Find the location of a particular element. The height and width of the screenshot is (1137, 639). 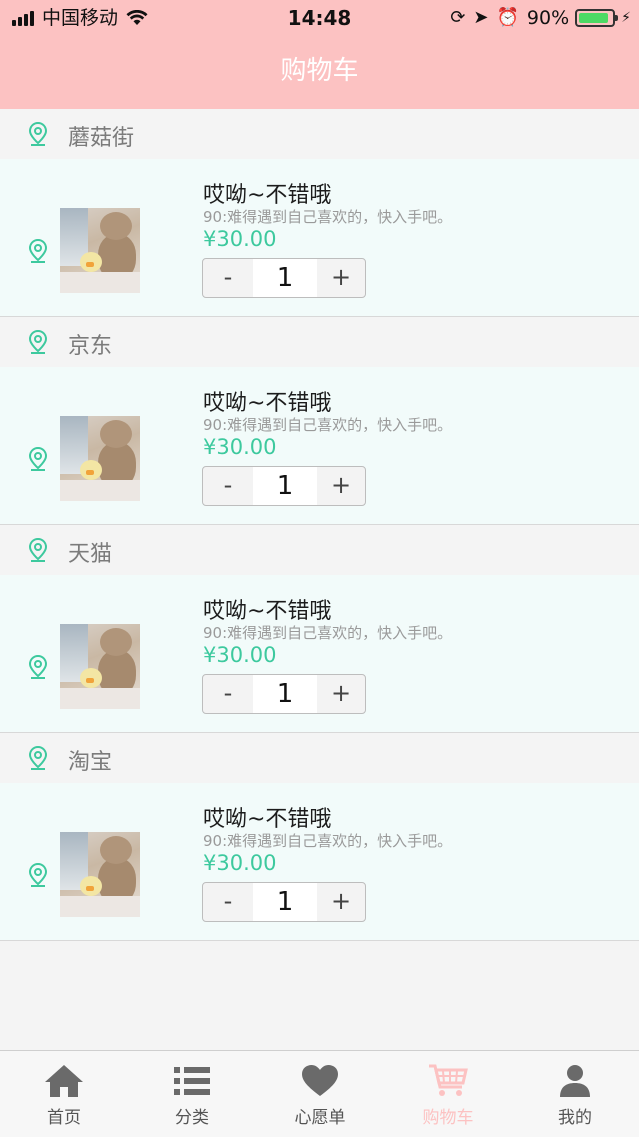

shop-name: 淘宝 is located at coordinates (90, 762).